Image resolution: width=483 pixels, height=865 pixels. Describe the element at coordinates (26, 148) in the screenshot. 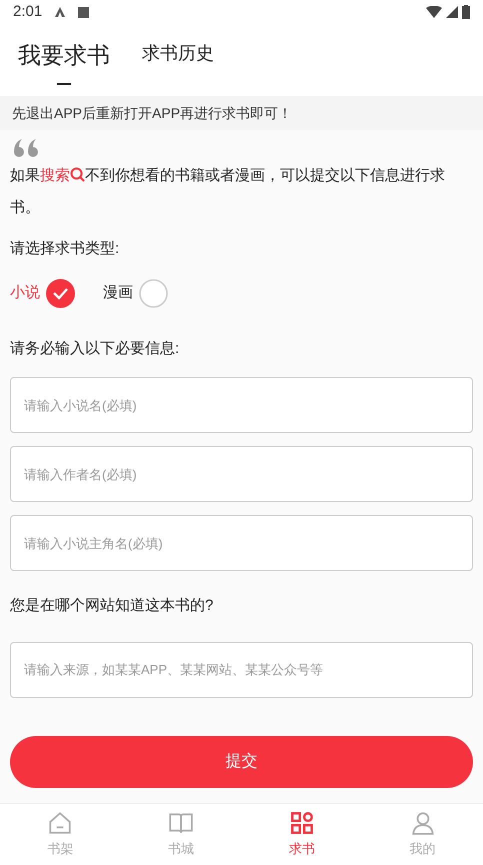

I see `quote-icon` at that location.